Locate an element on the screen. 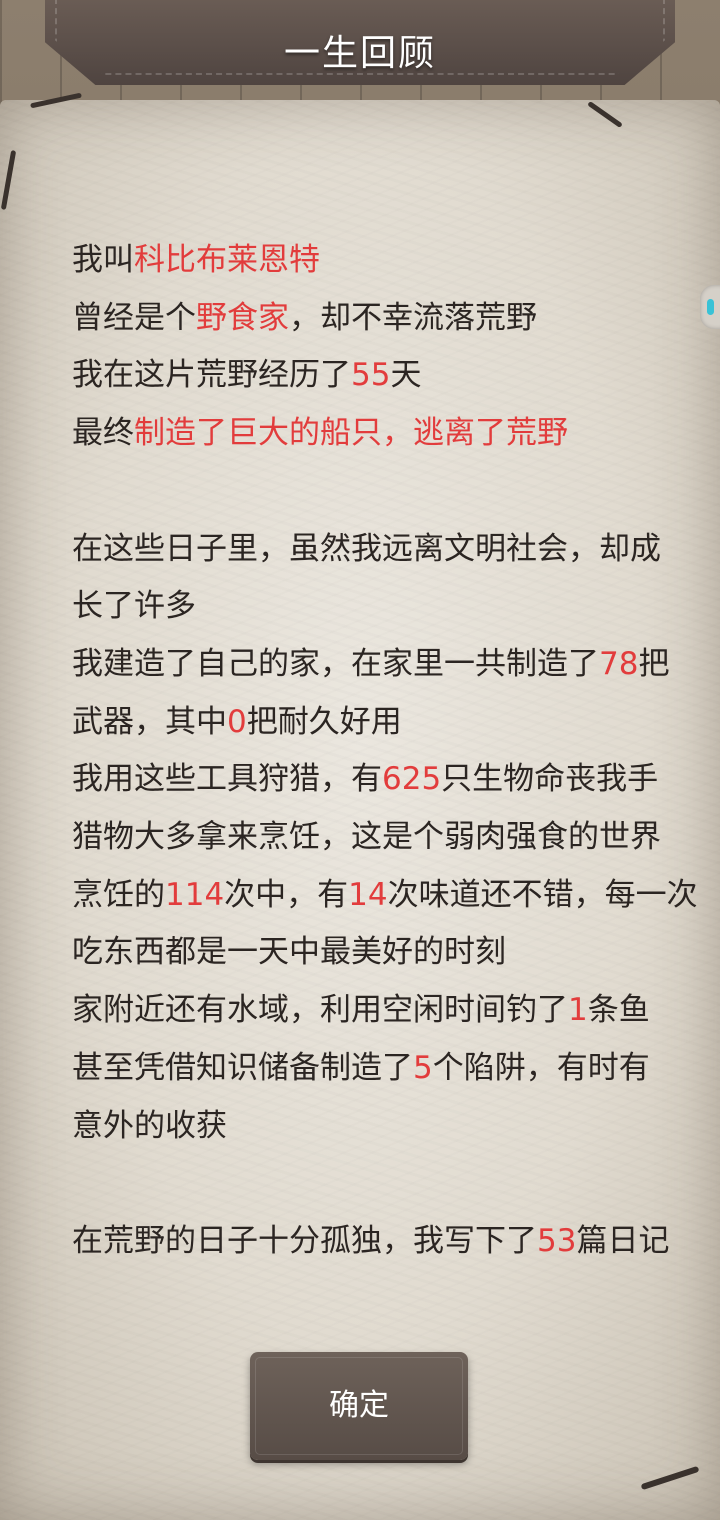 The width and height of the screenshot is (720, 1520). highlight-text: 制造了巨大的船只，逃离了荒野 is located at coordinates (351, 433).